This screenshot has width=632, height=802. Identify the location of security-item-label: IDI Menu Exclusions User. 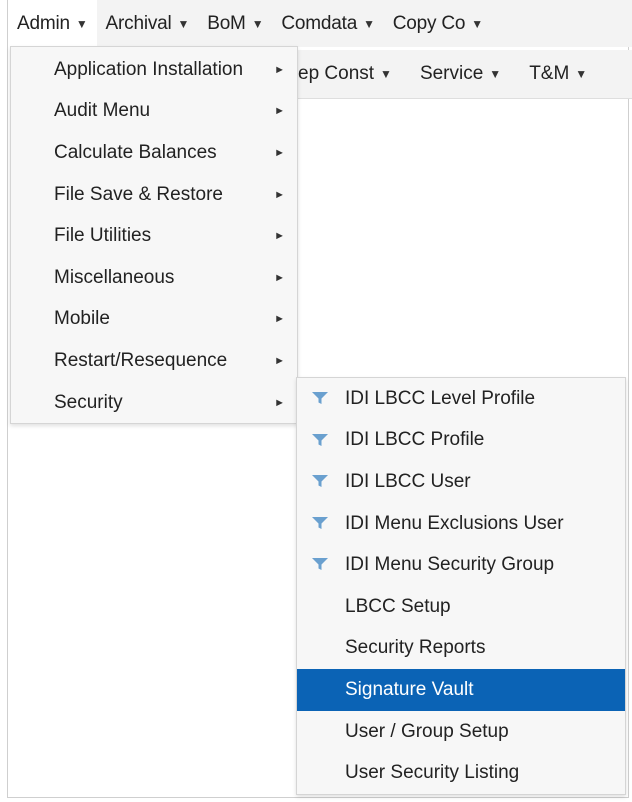
(454, 523).